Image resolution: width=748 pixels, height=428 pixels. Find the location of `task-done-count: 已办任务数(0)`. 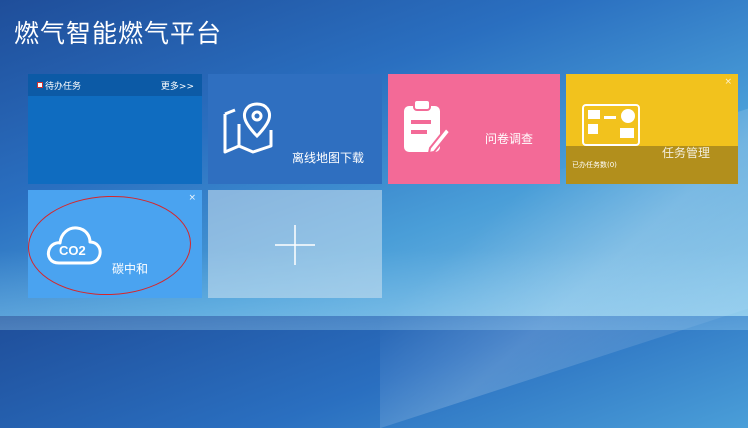

task-done-count: 已办任务数(0) is located at coordinates (594, 165).